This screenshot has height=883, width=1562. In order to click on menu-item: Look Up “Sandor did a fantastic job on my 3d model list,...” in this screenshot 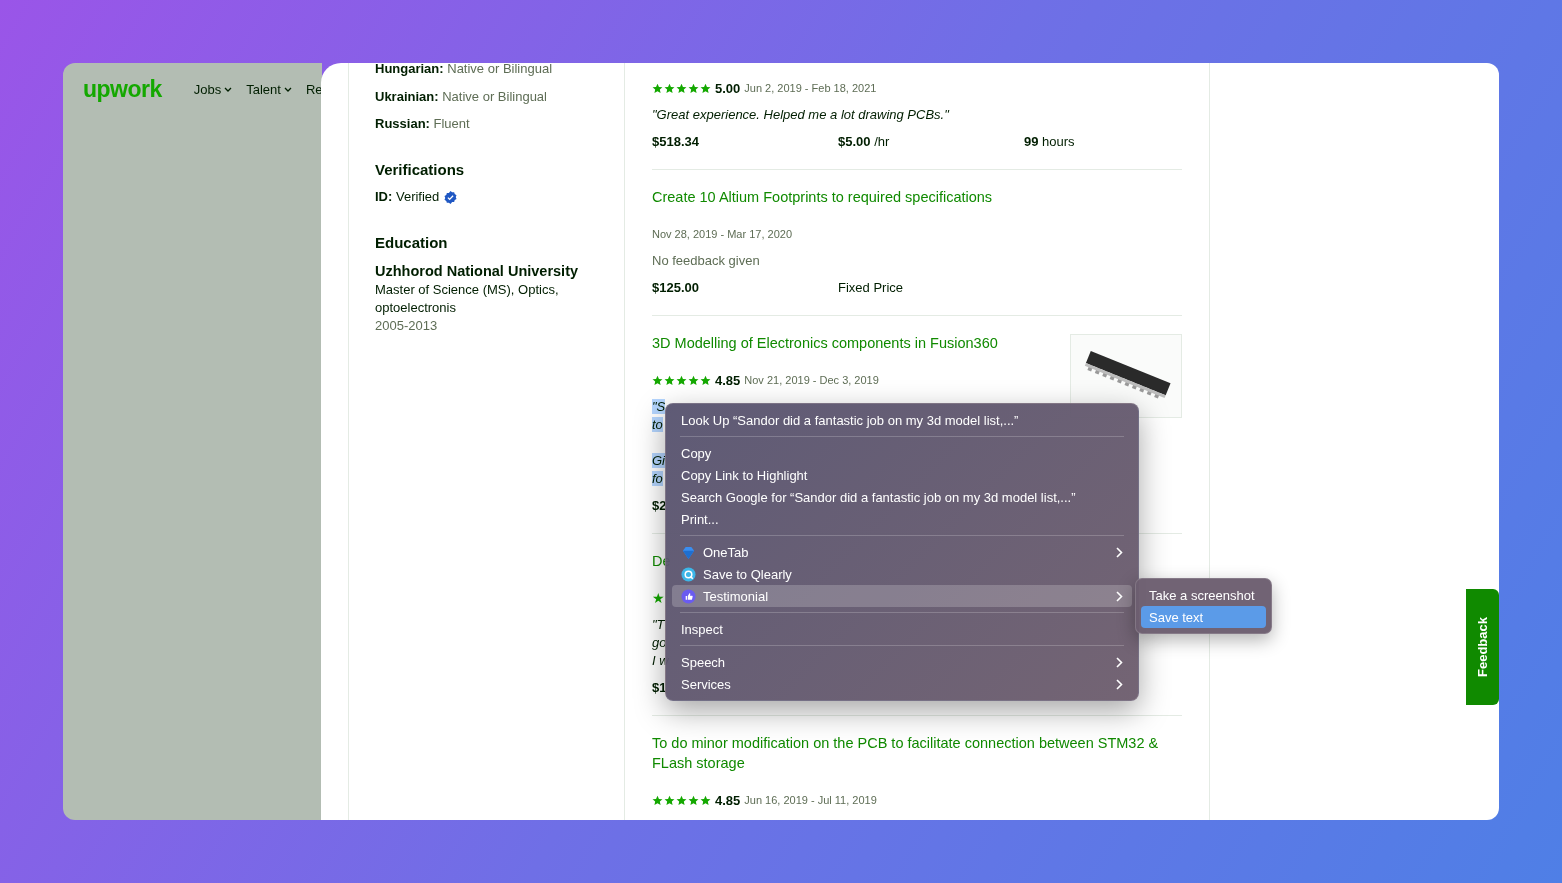, I will do `click(902, 420)`.